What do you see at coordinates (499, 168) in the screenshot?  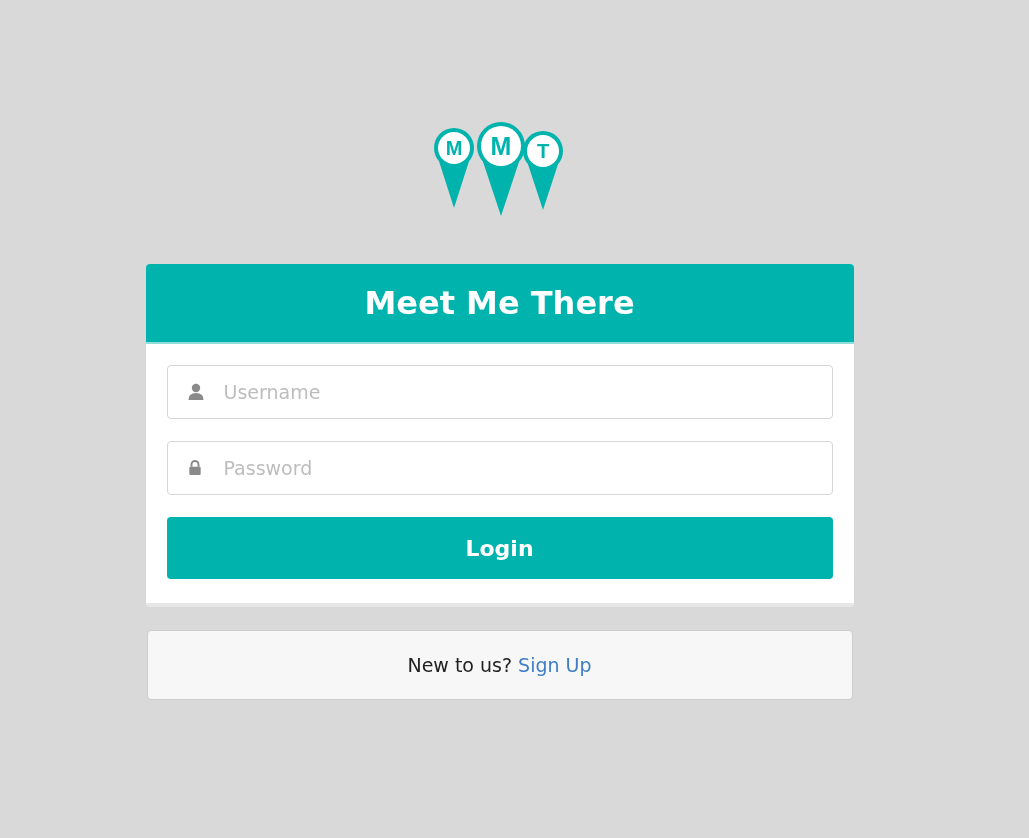 I see `logo-drawing: M M T` at bounding box center [499, 168].